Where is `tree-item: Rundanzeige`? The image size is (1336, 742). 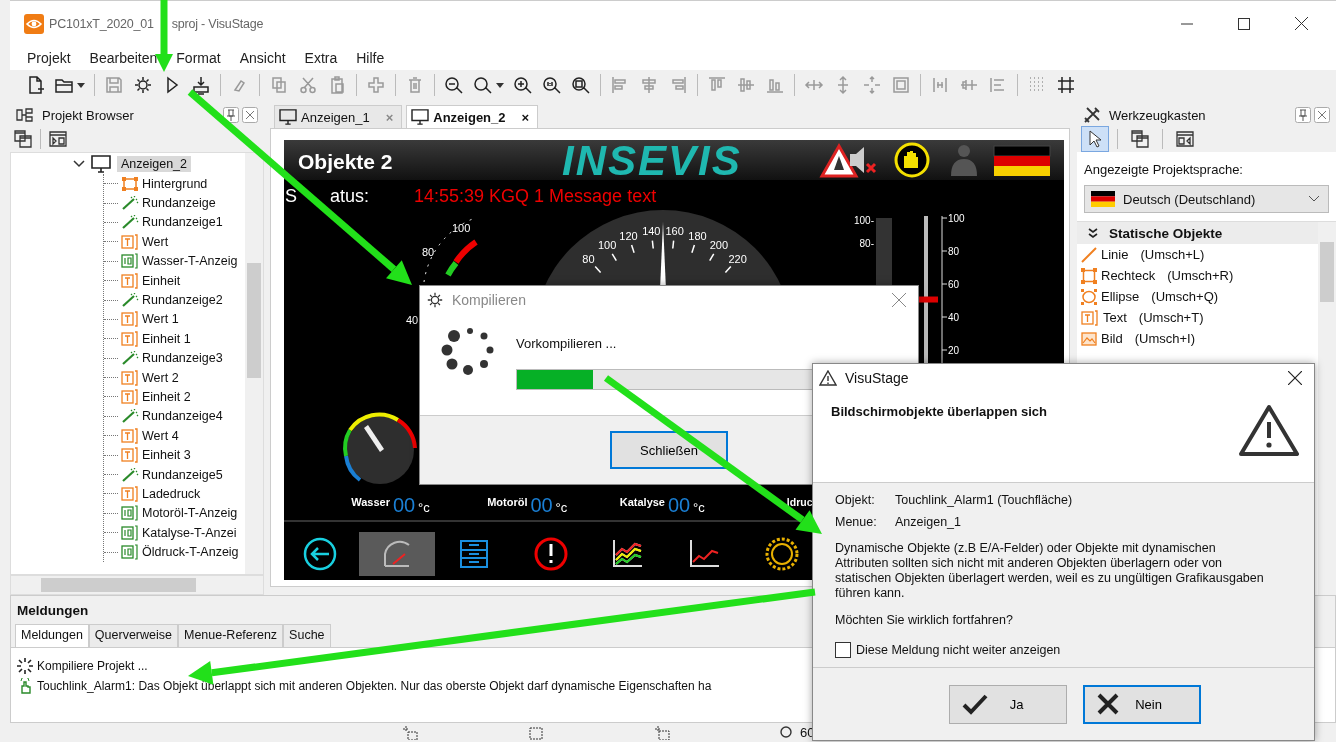 tree-item: Rundanzeige is located at coordinates (179, 203).